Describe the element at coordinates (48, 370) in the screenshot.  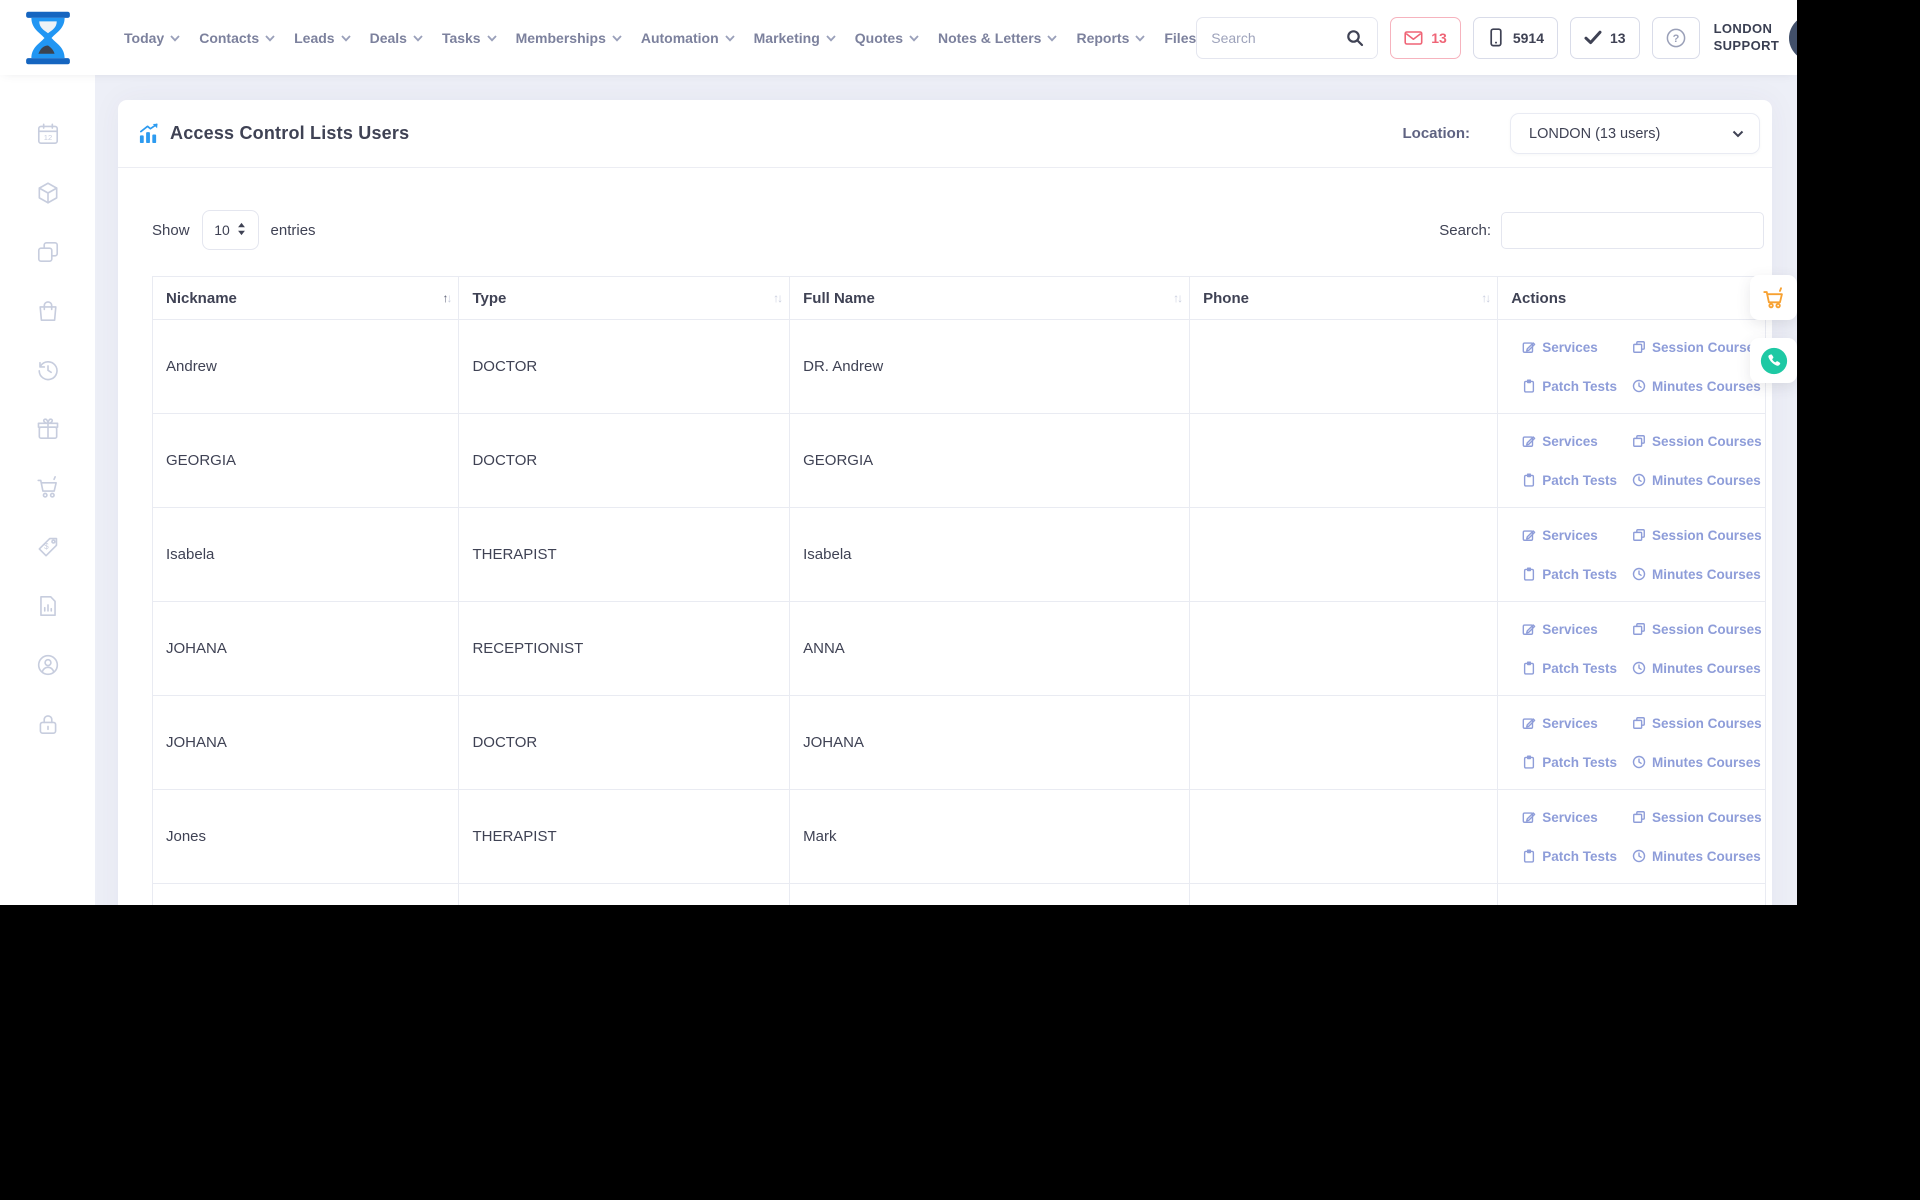
I see `history-icon` at that location.